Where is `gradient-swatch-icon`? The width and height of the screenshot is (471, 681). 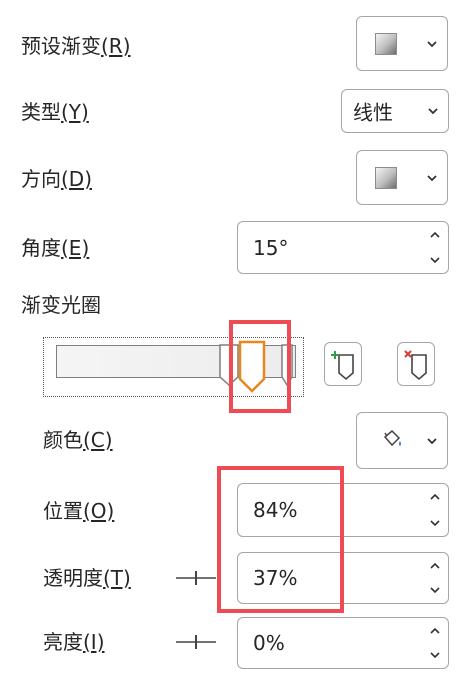
gradient-swatch-icon is located at coordinates (386, 43).